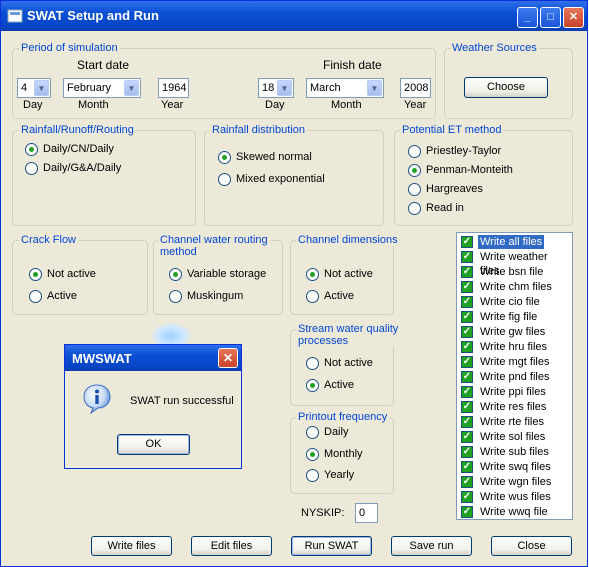 The width and height of the screenshot is (589, 567). Describe the element at coordinates (514, 437) in the screenshot. I see `file-option-sol: ✓ Write sol files` at that location.